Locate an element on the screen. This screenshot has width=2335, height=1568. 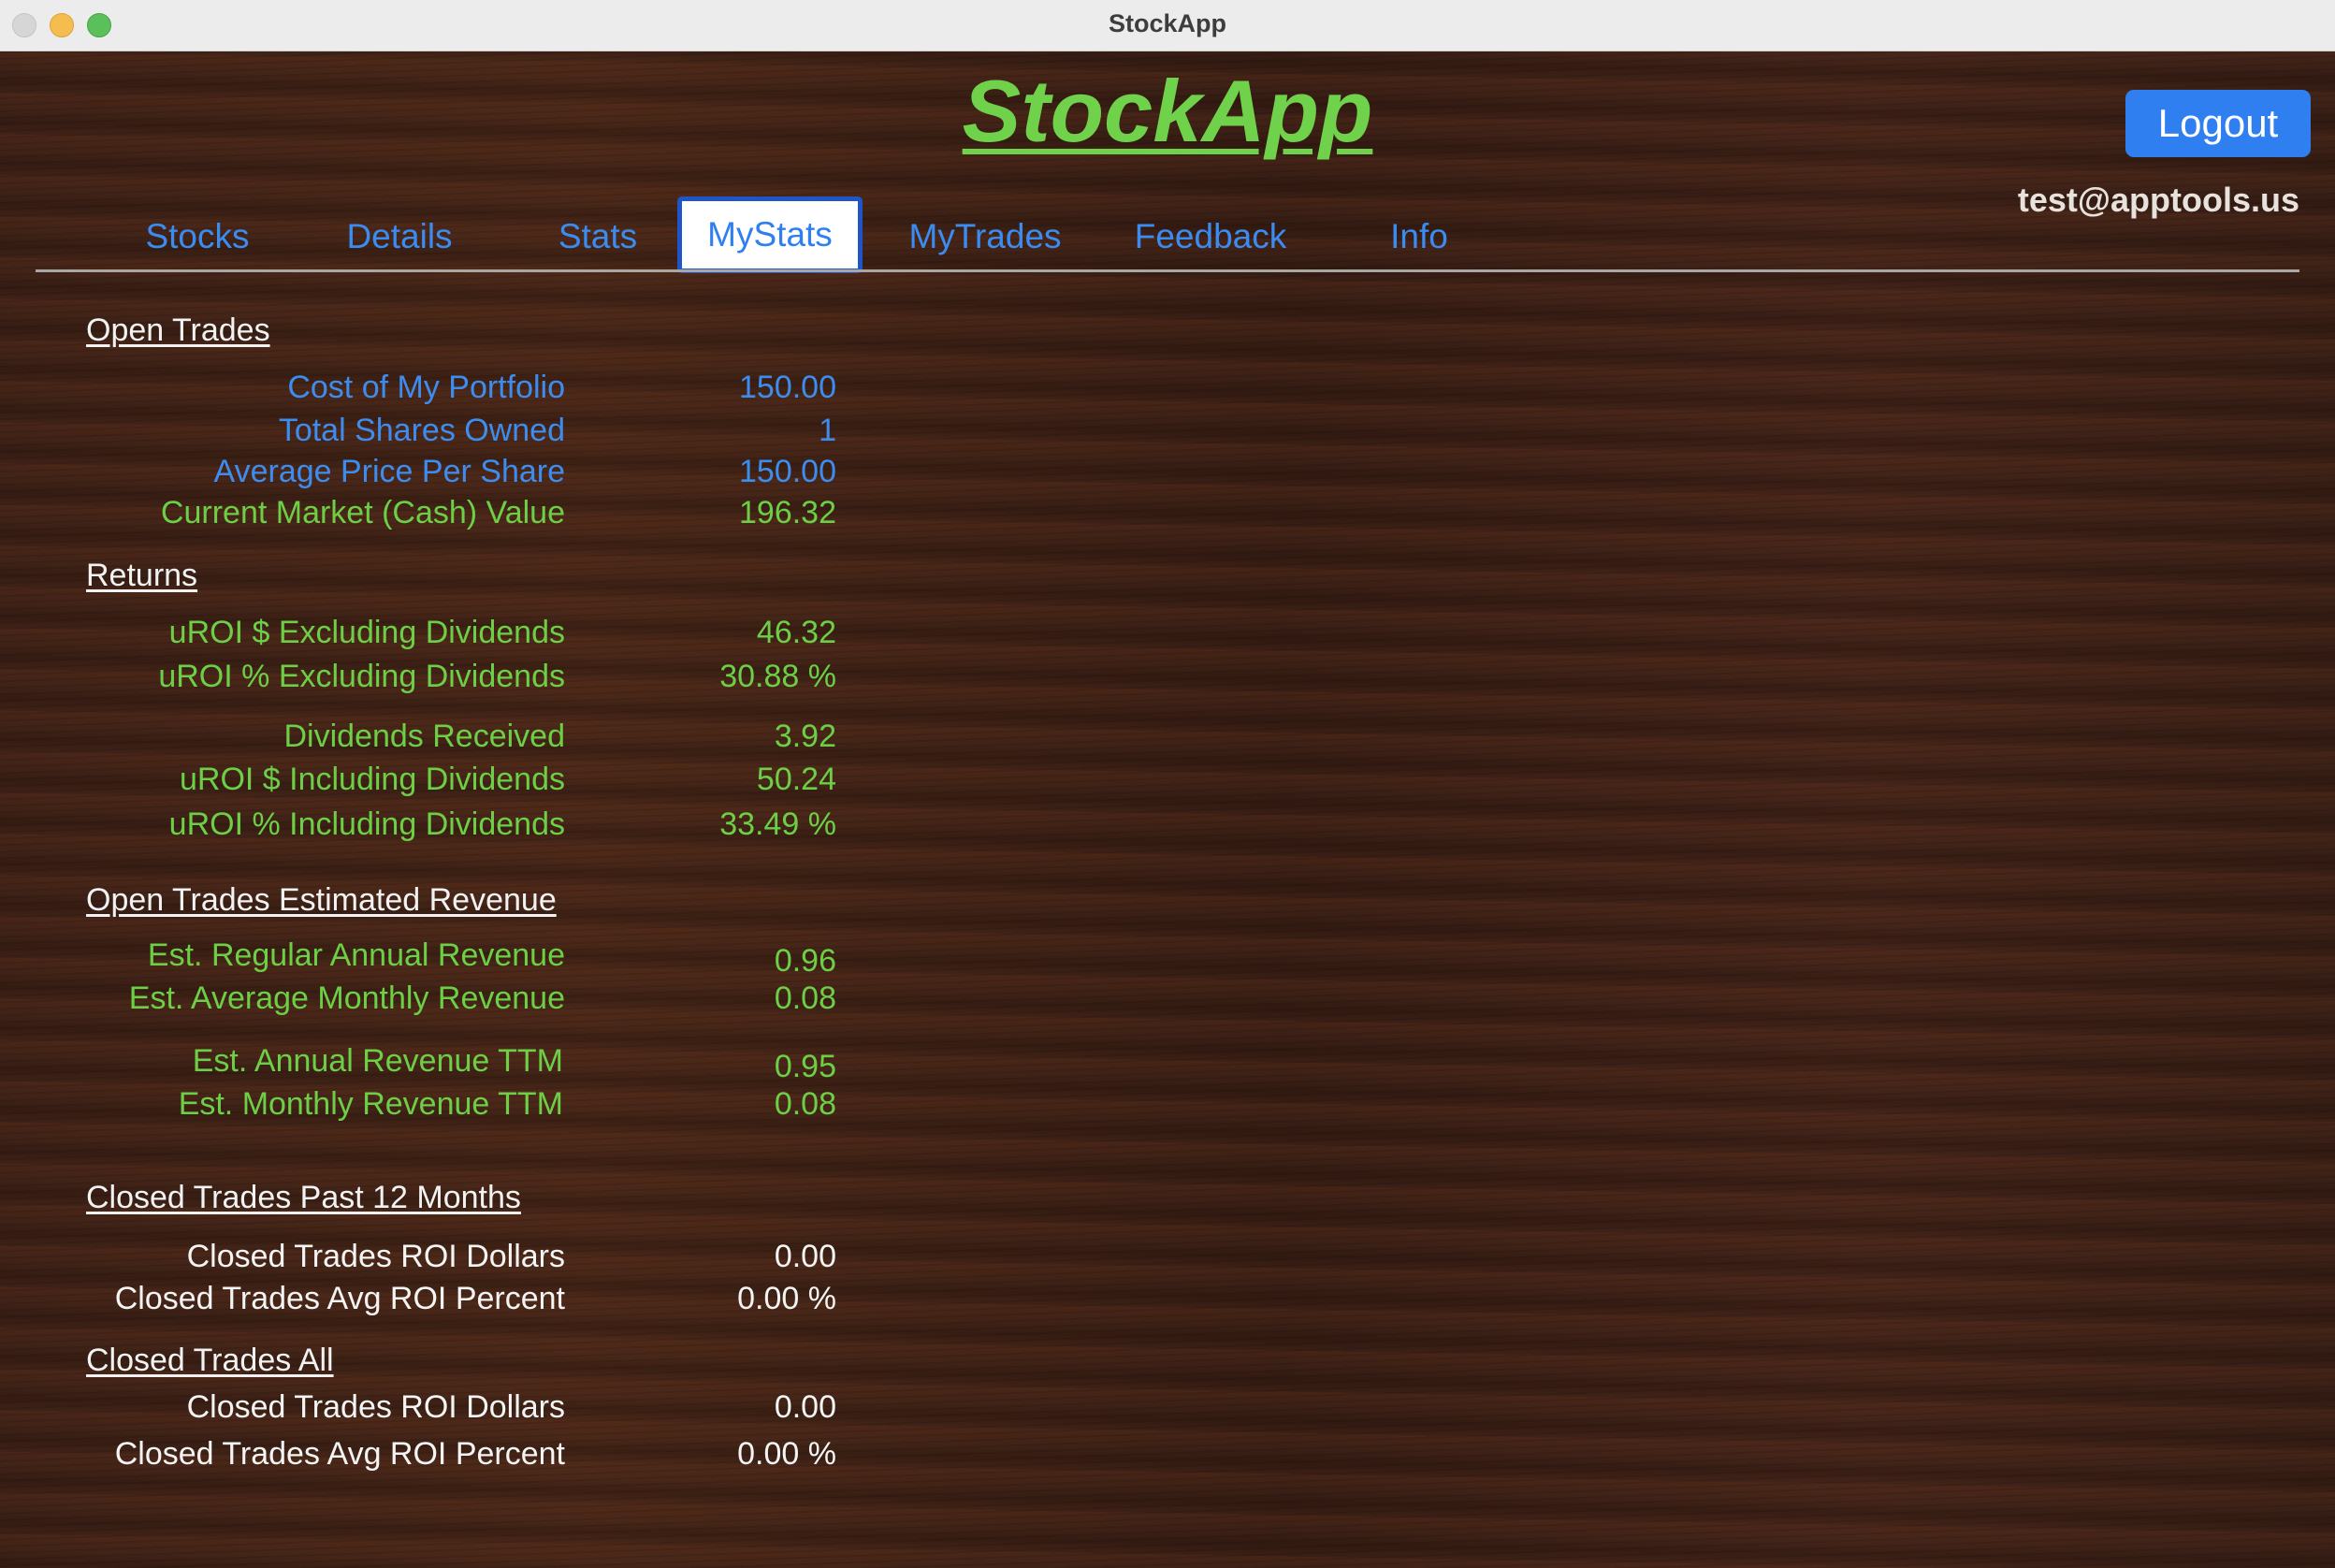
stat-row: Current Market (Cash) Value 196.32 is located at coordinates (421, 516).